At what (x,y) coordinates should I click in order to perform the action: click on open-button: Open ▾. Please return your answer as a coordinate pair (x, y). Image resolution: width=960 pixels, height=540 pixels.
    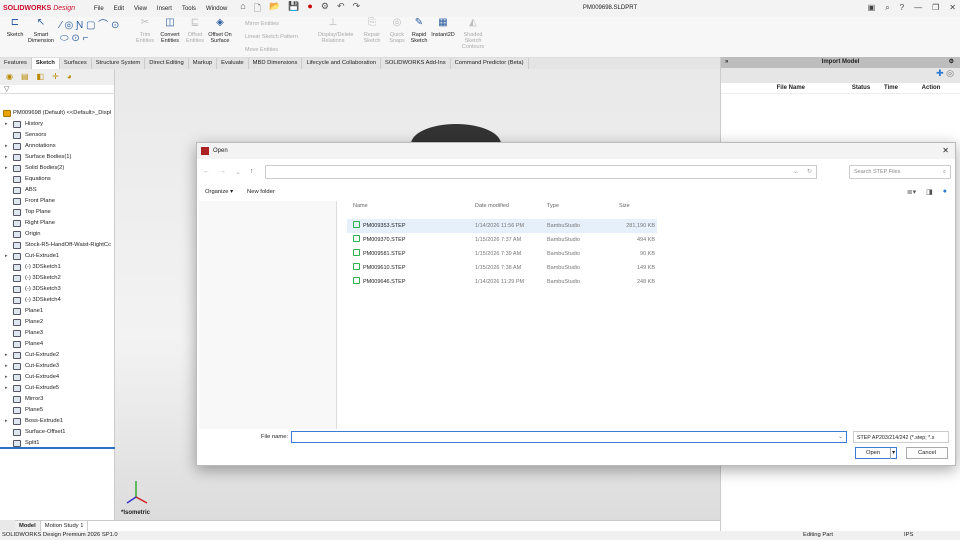
    Looking at the image, I should click on (876, 453).